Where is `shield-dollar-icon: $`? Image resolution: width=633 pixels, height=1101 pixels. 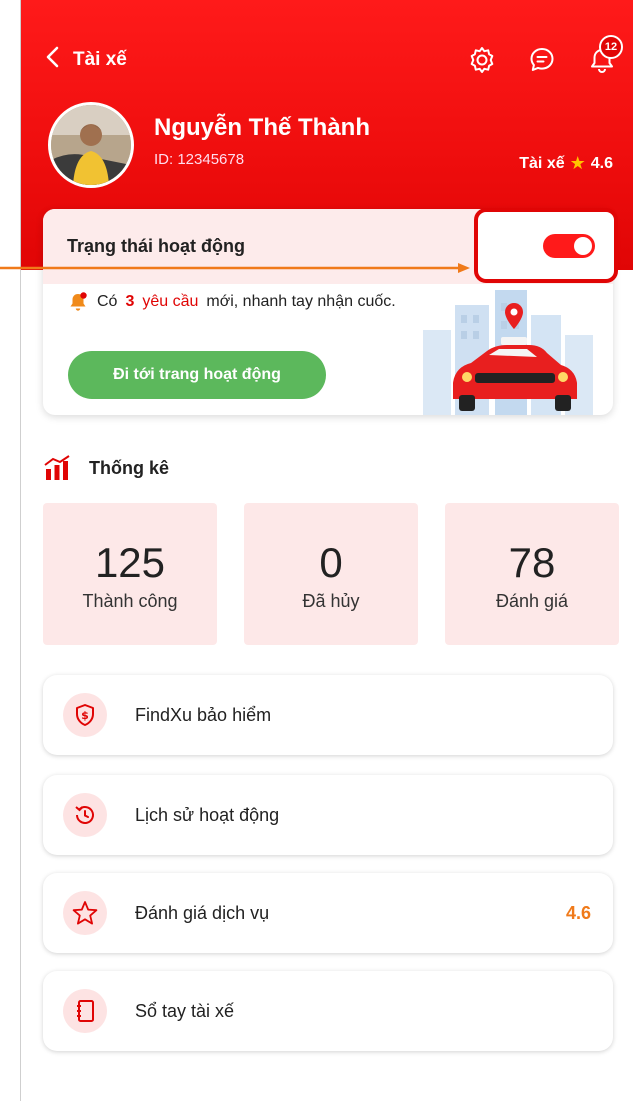 shield-dollar-icon: $ is located at coordinates (85, 715).